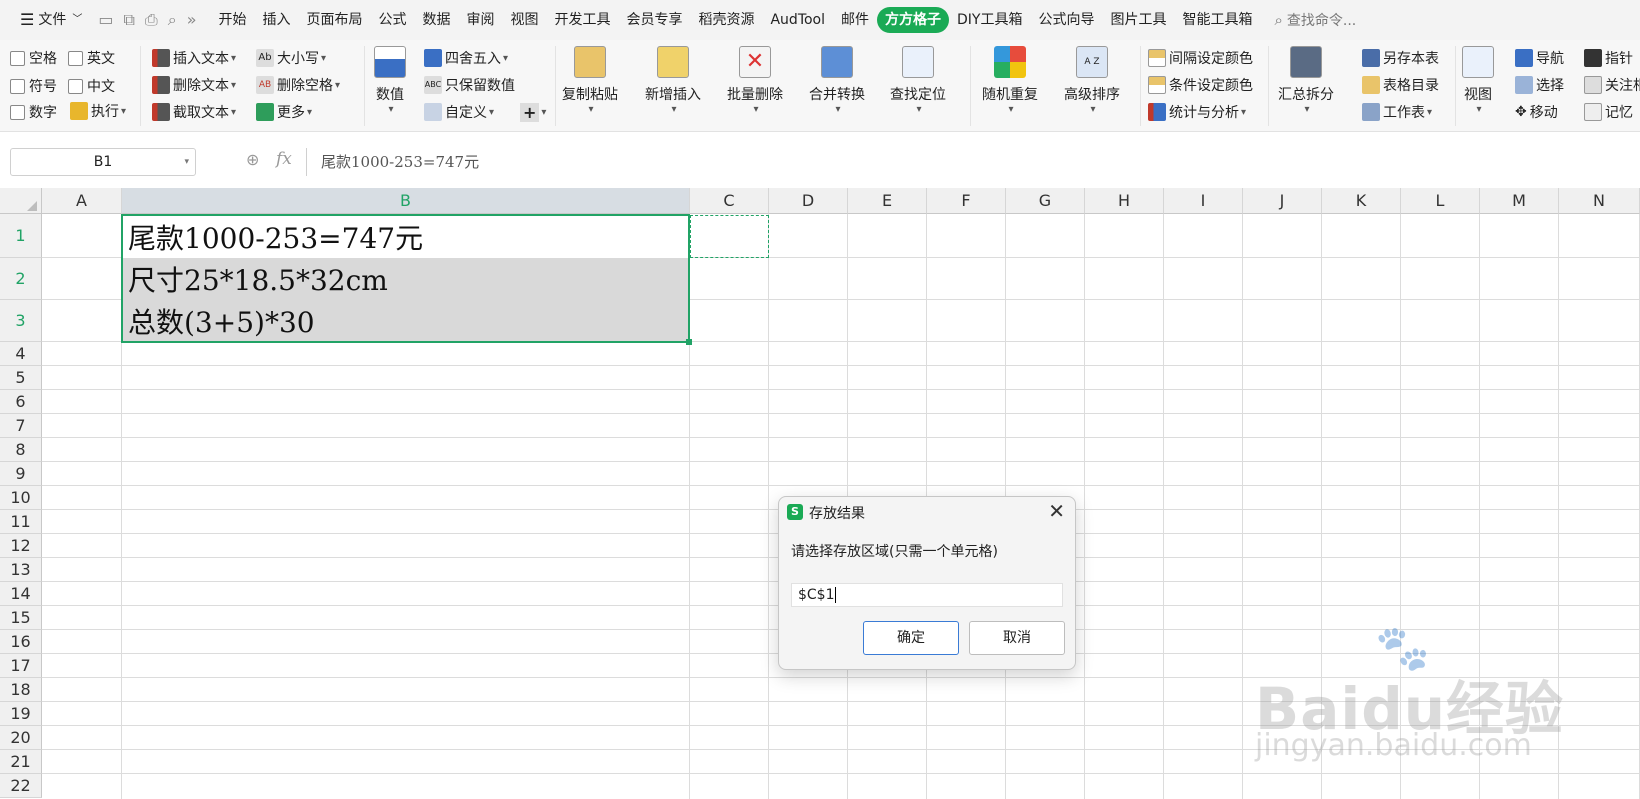  What do you see at coordinates (913, 20) in the screenshot?
I see `tab-fangfang: 方方格子` at bounding box center [913, 20].